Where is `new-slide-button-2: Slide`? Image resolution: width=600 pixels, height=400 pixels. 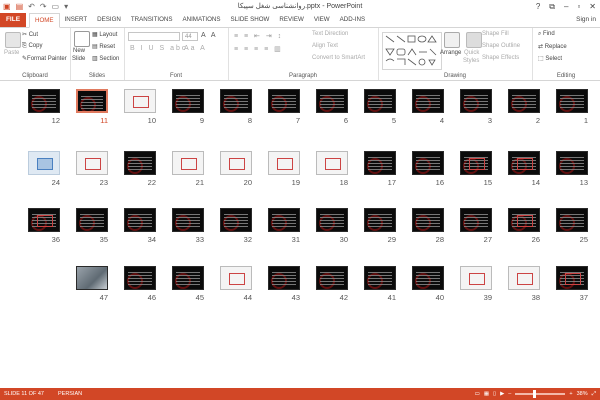
new-slide-button-2: Slide is located at coordinates (78, 59).